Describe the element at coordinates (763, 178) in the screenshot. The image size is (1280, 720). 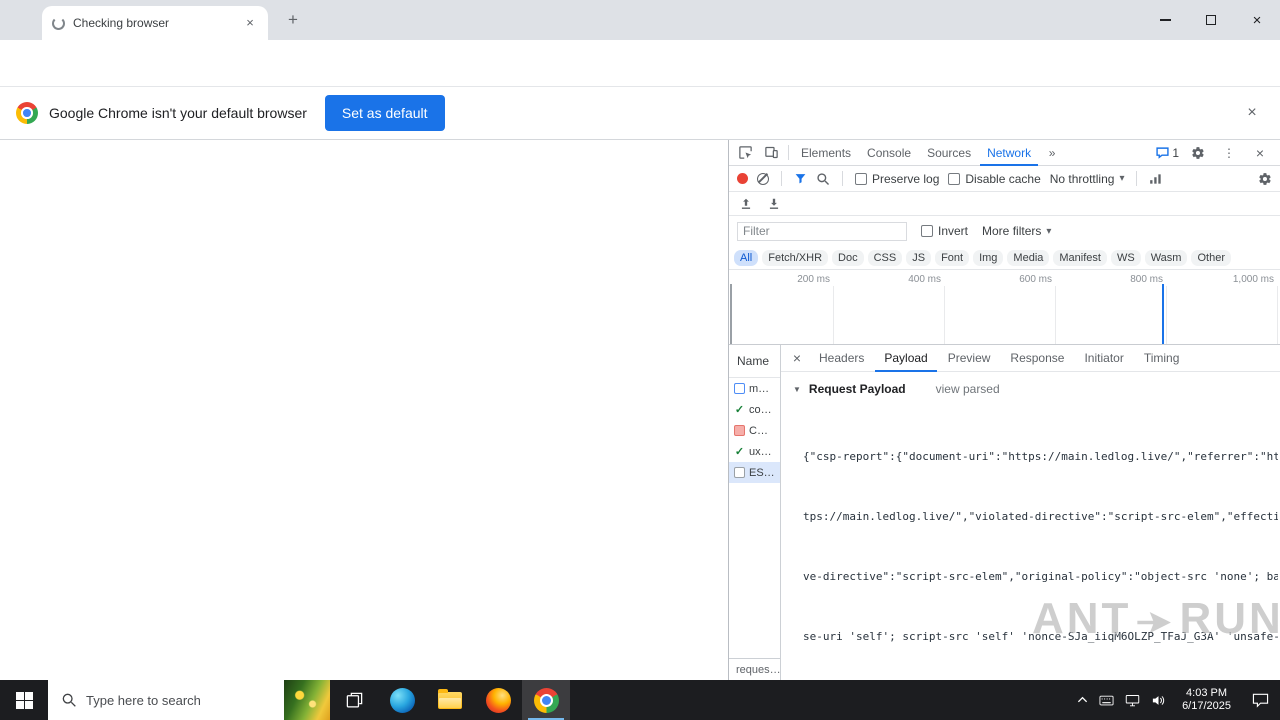
I see `clear-button` at that location.